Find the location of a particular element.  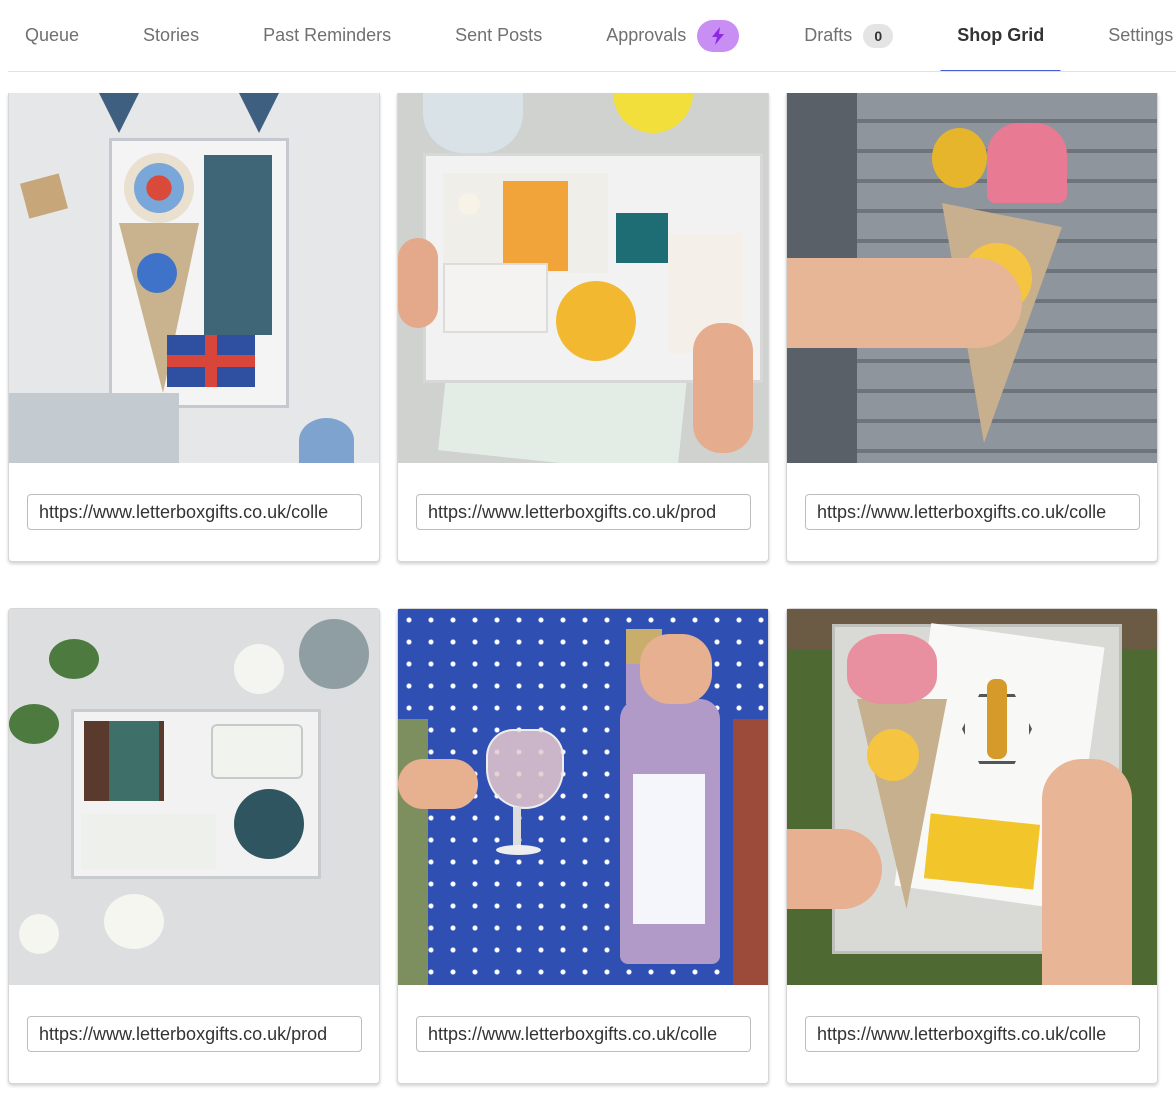

tab-label: Approvals is located at coordinates (646, 35).